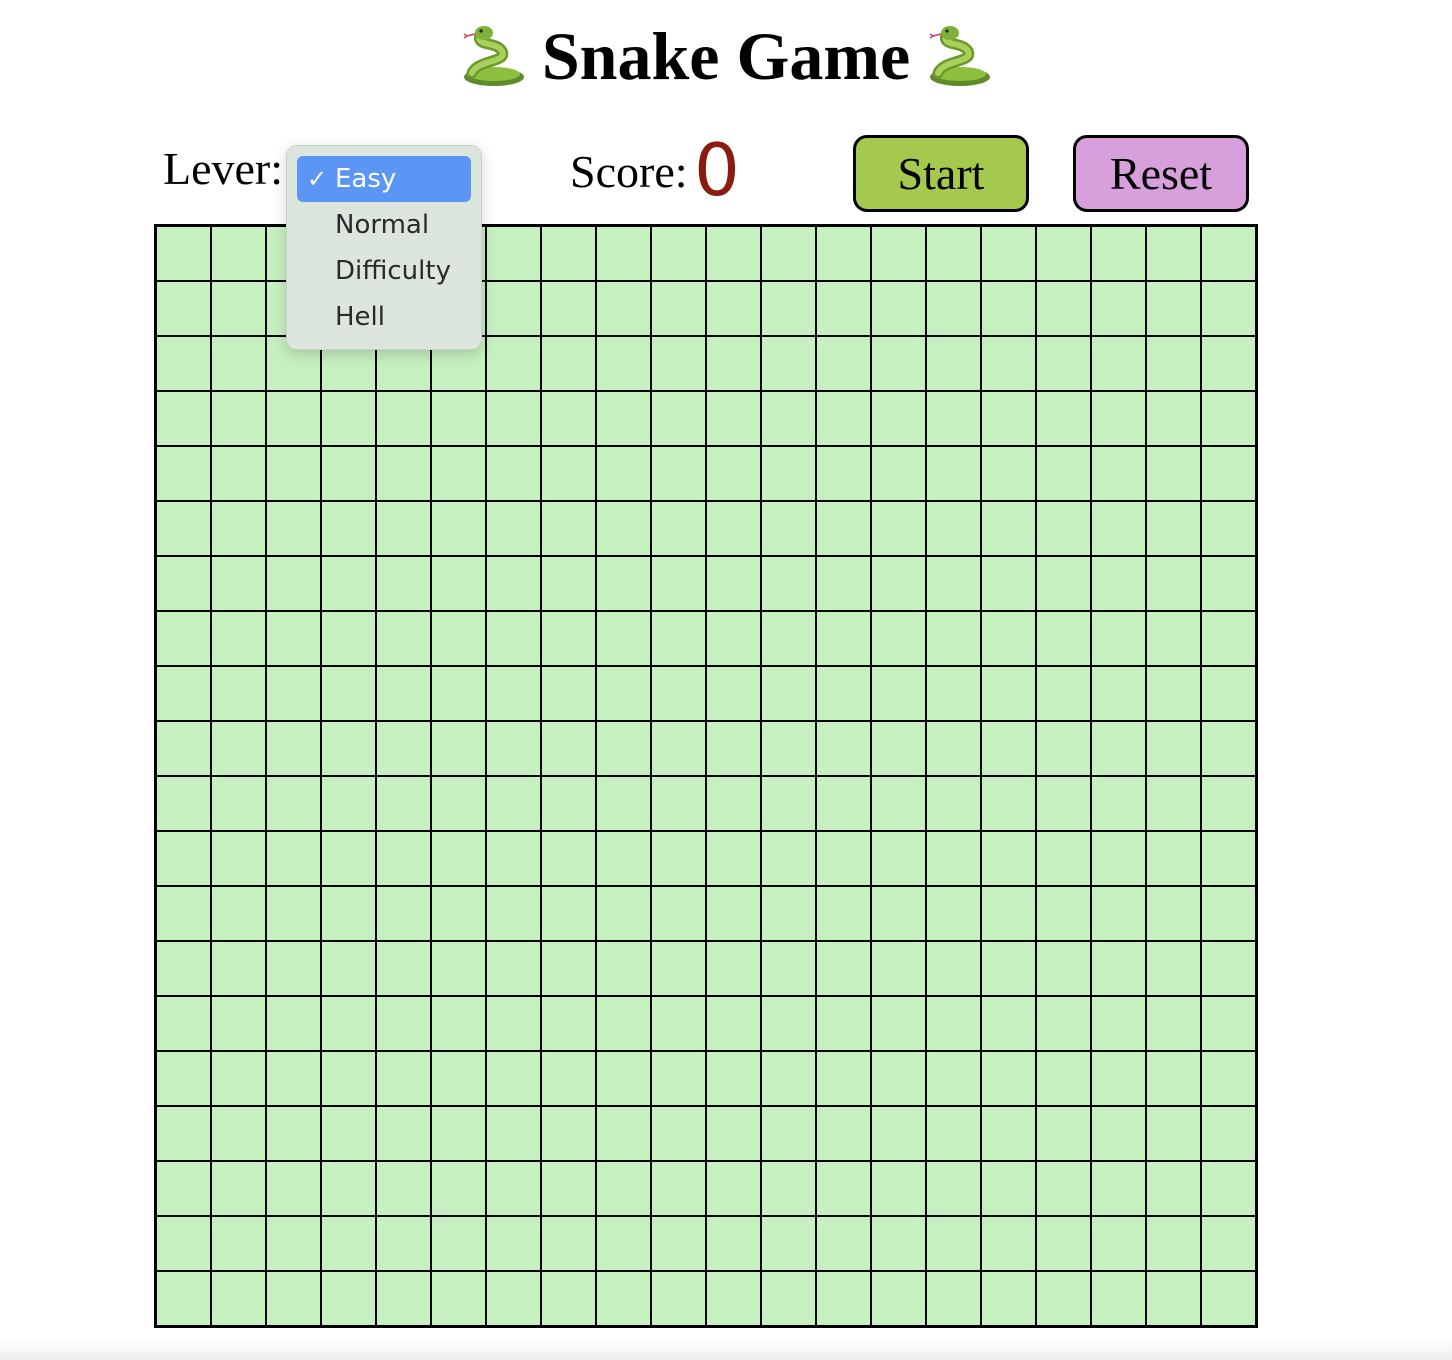  I want to click on level-option-label: Hell, so click(360, 317).